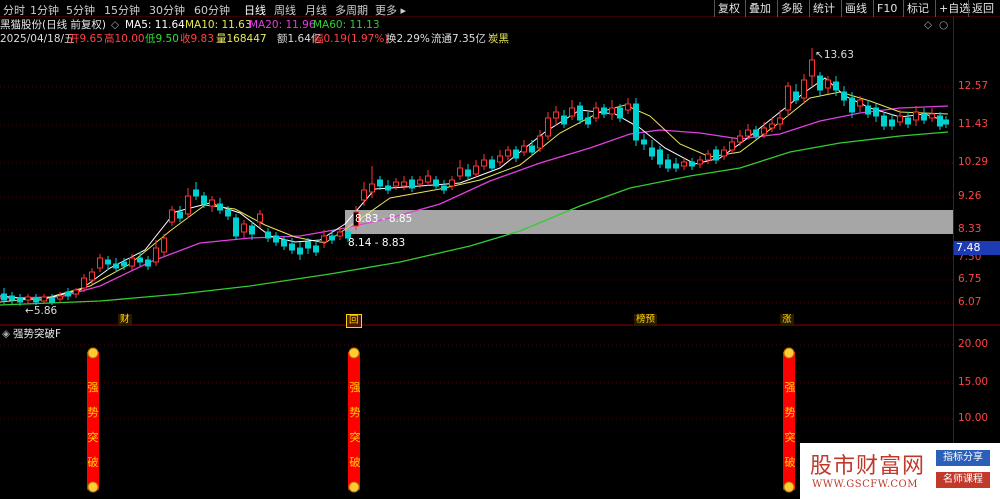 The image size is (1000, 499). I want to click on expand-icon: ◇, so click(115, 25).